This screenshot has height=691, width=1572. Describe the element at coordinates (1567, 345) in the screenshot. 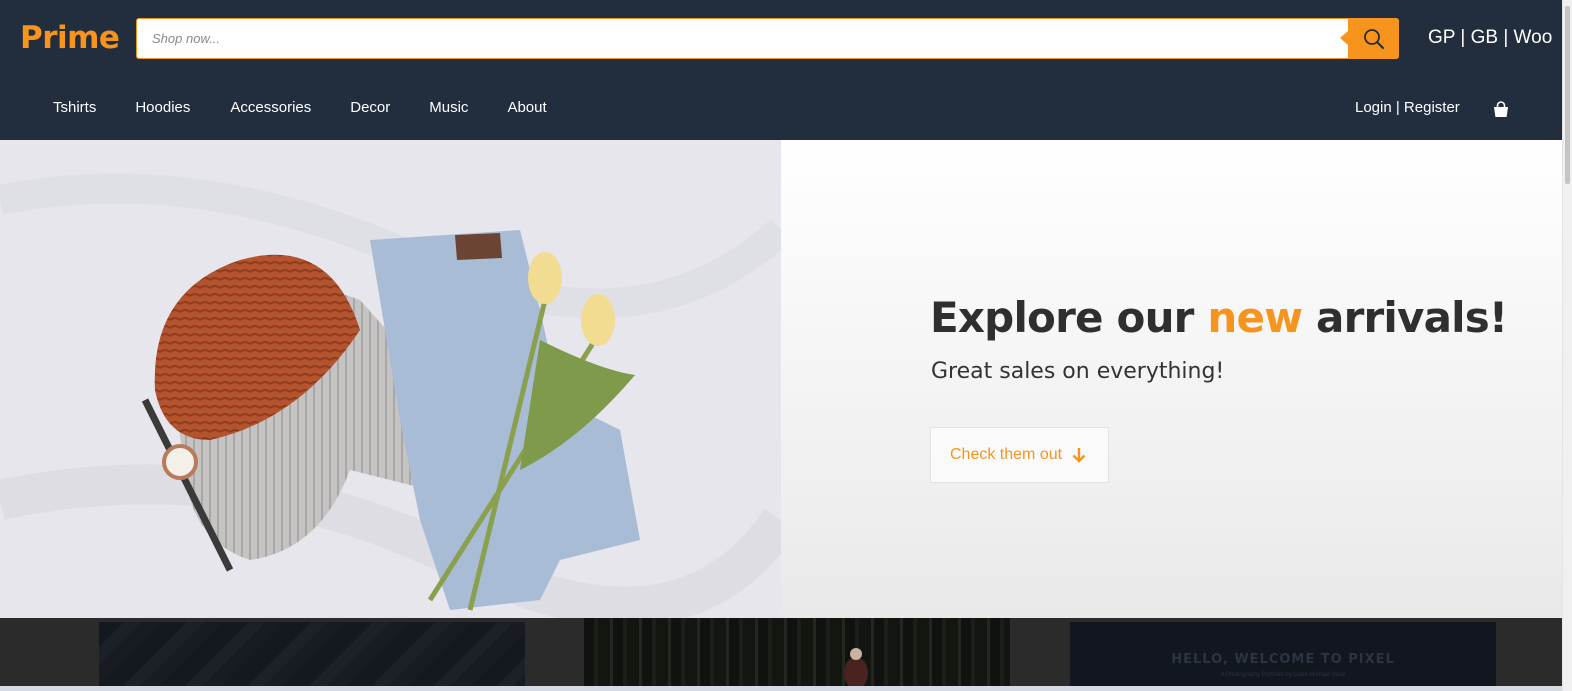

I see `page-scrollbar` at that location.